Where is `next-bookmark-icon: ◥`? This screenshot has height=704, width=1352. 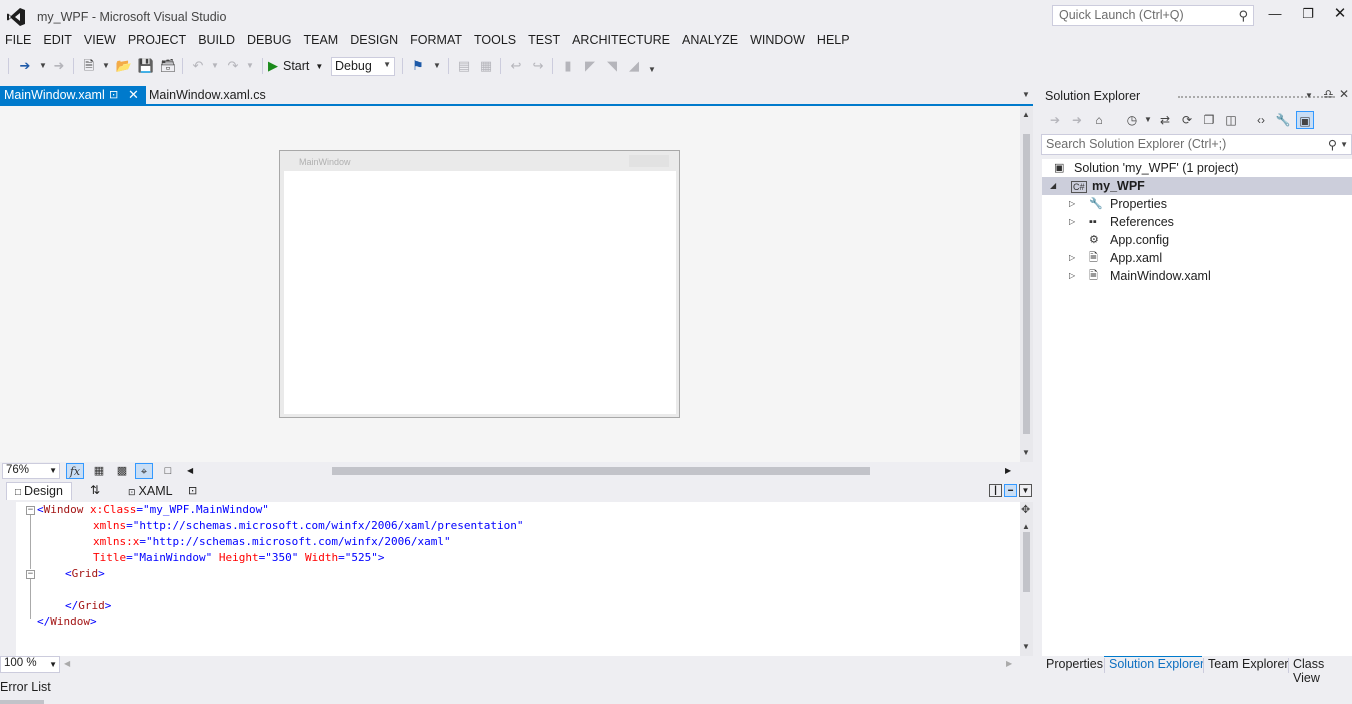 next-bookmark-icon: ◥ is located at coordinates (612, 66).